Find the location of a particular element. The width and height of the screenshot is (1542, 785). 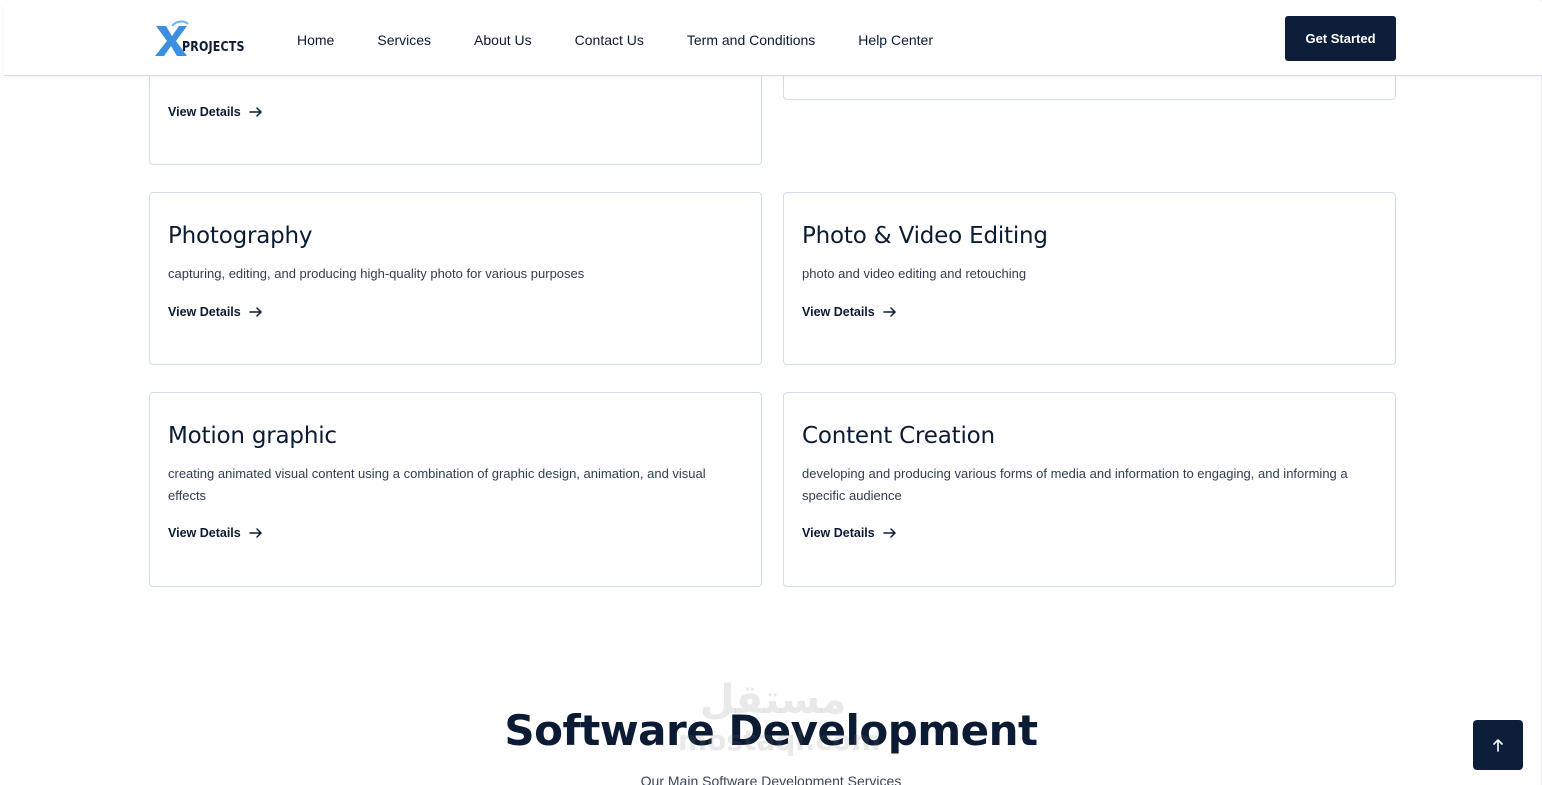

nav-about-us: About Us is located at coordinates (503, 40).